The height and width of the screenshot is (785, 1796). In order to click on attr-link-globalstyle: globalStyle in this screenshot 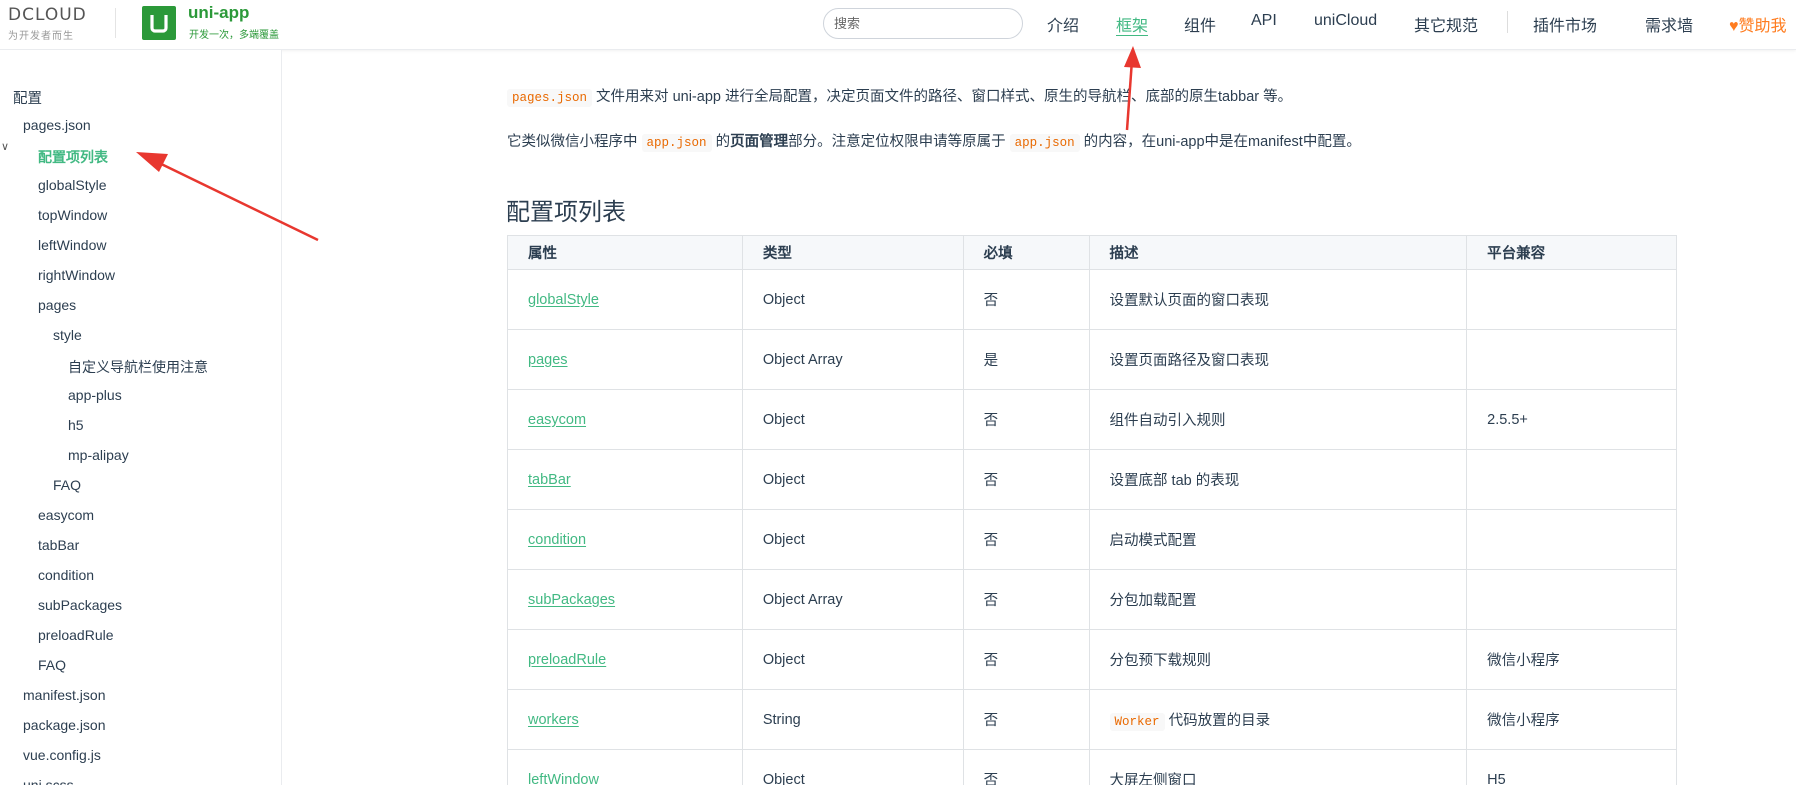, I will do `click(563, 300)`.